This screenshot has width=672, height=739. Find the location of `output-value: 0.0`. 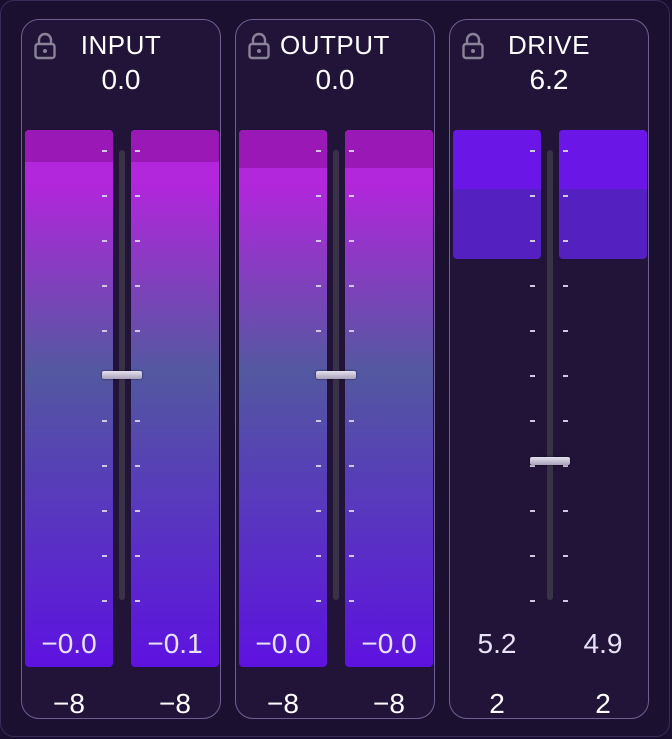

output-value: 0.0 is located at coordinates (335, 79).